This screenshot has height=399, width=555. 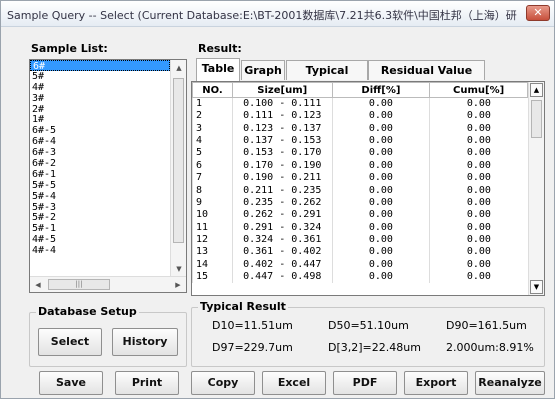 What do you see at coordinates (100, 66) in the screenshot?
I see `list-item: 6#` at bounding box center [100, 66].